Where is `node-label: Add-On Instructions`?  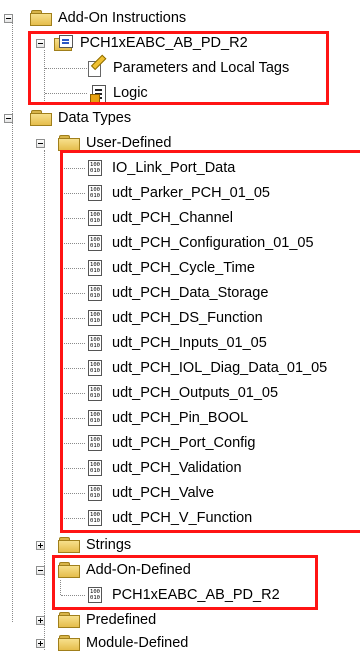
node-label: Add-On Instructions is located at coordinates (122, 18).